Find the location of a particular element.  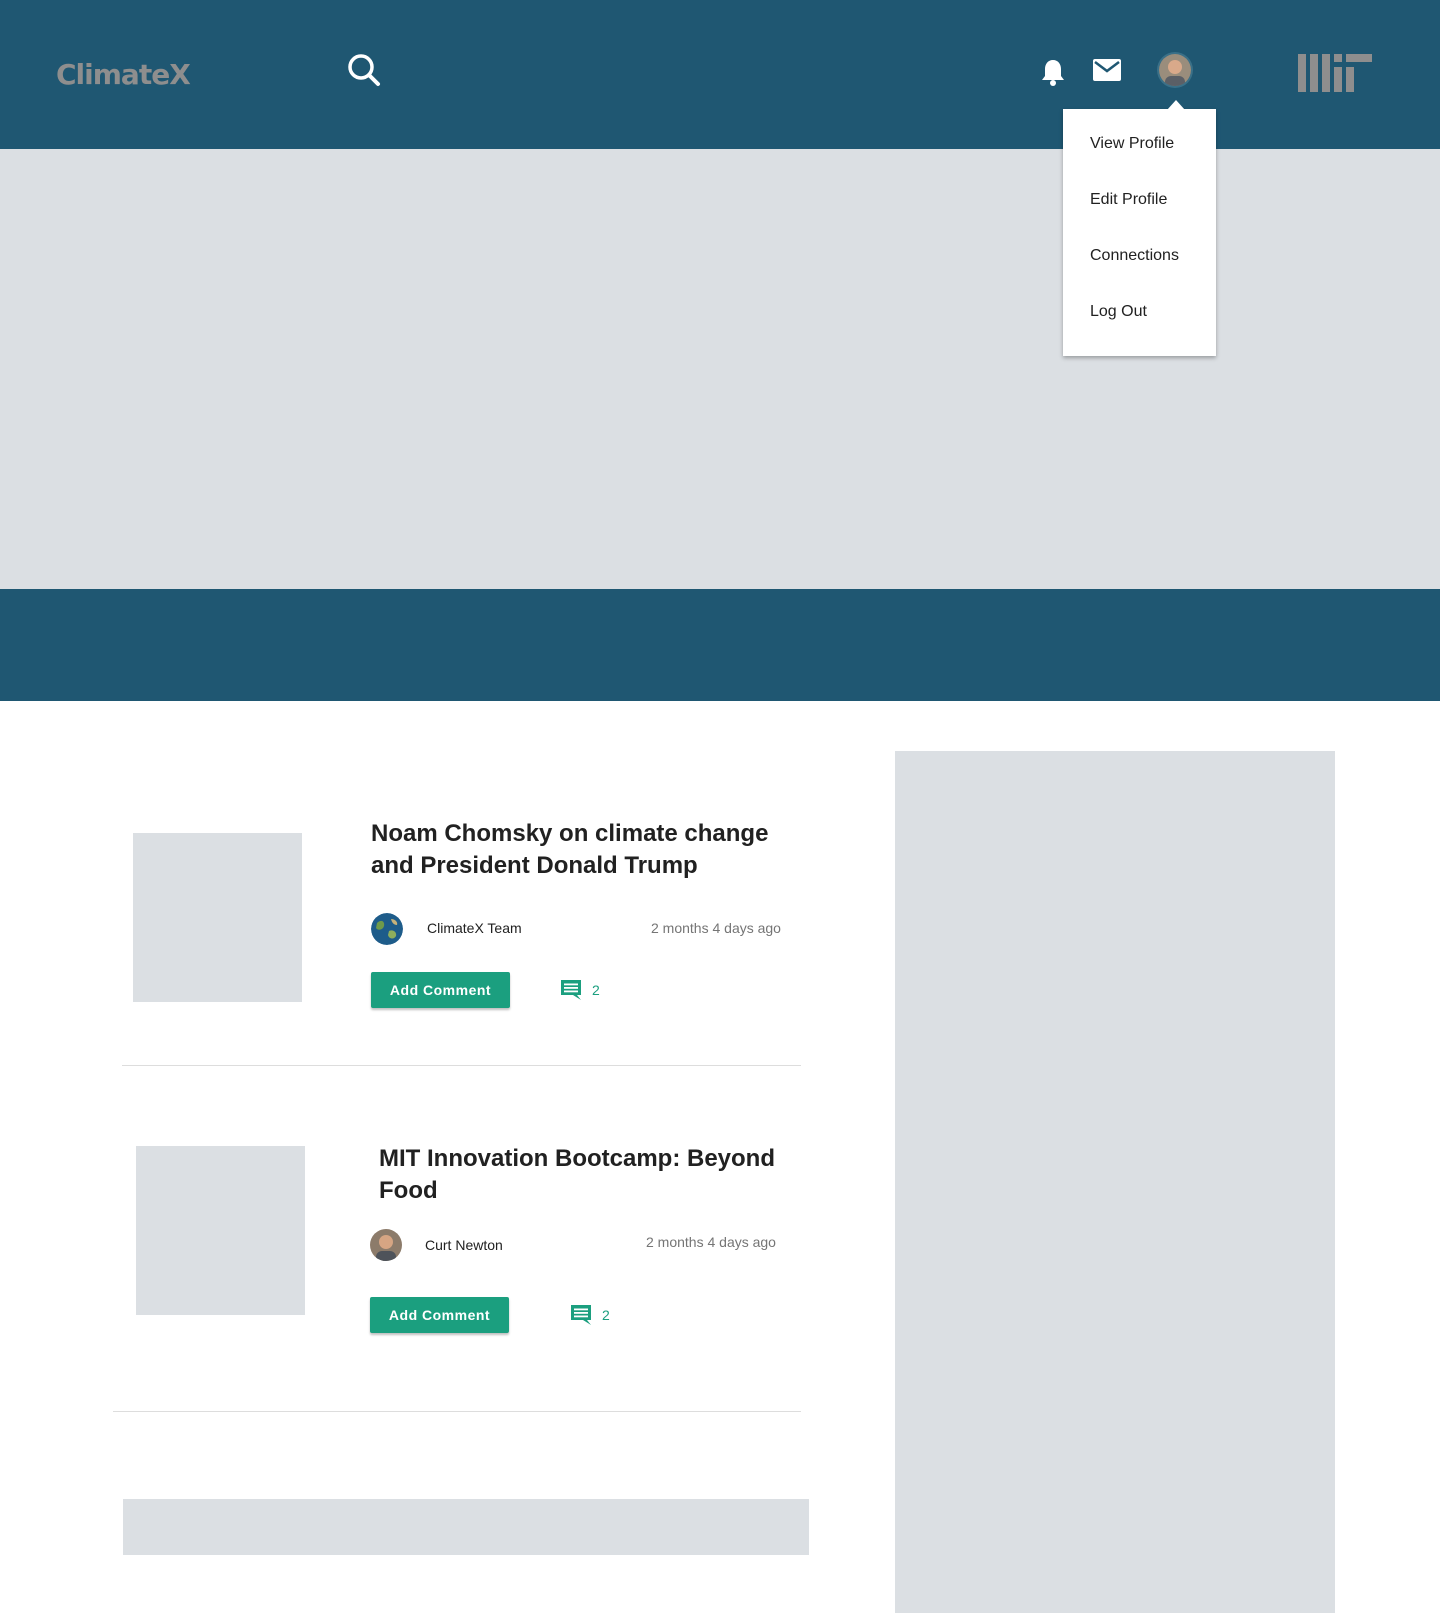

menu-item-view-profile: View Profile is located at coordinates (1132, 144).